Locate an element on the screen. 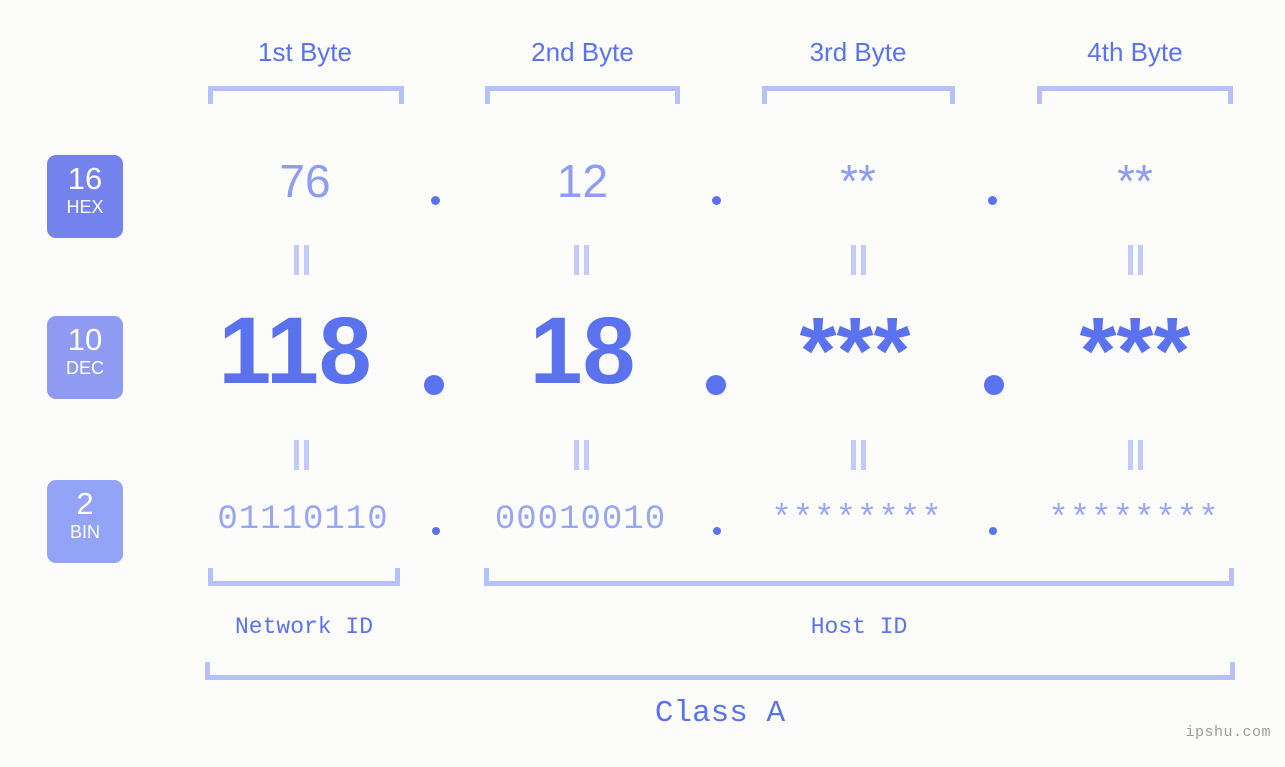  radix-badge-bin: 2 BIN is located at coordinates (85, 521).